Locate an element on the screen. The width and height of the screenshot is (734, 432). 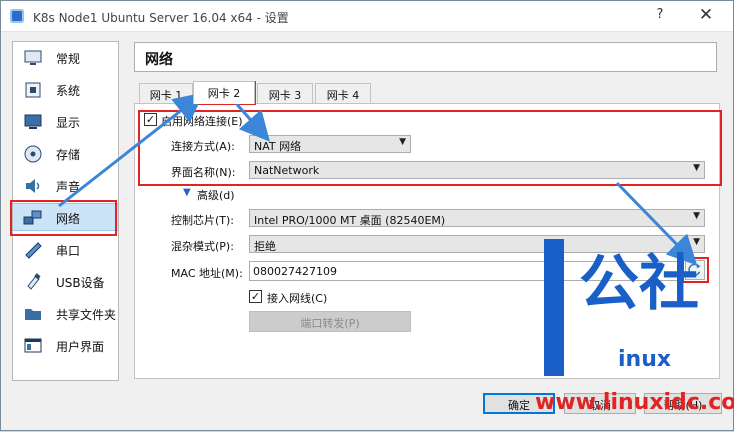
watermark-logo-bar is located at coordinates (554, 307).